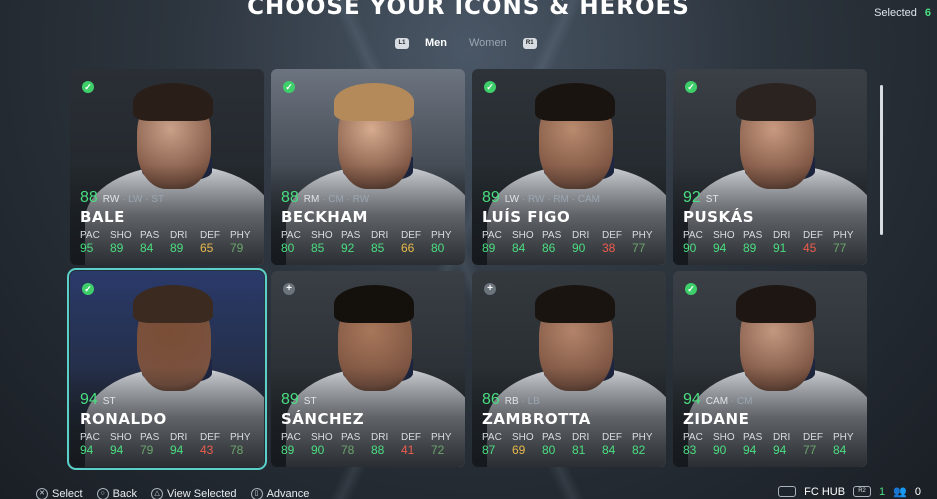  Describe the element at coordinates (102, 217) in the screenshot. I see `player-name: BALE` at that location.